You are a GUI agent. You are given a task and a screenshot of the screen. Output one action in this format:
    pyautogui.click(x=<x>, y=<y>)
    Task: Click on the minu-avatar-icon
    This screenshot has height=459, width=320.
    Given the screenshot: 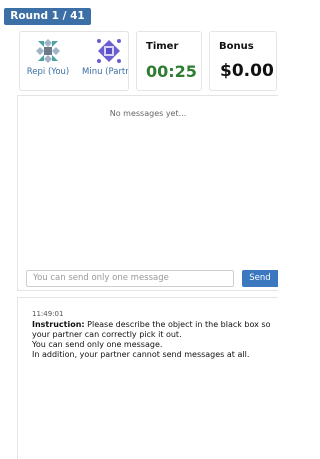 What is the action you would take?
    pyautogui.click(x=105, y=51)
    